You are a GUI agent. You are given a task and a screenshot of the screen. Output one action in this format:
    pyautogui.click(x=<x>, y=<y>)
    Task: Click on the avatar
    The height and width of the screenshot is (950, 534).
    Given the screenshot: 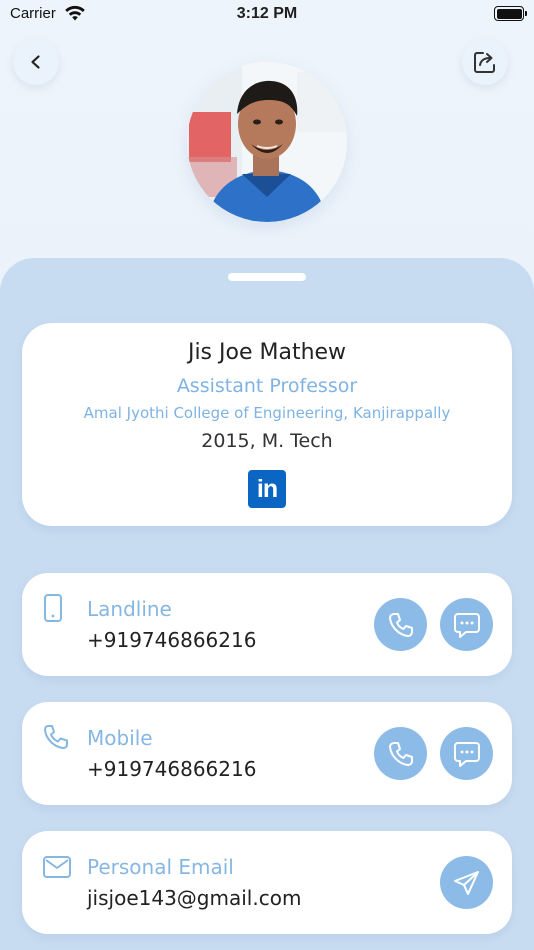 What is the action you would take?
    pyautogui.click(x=267, y=142)
    